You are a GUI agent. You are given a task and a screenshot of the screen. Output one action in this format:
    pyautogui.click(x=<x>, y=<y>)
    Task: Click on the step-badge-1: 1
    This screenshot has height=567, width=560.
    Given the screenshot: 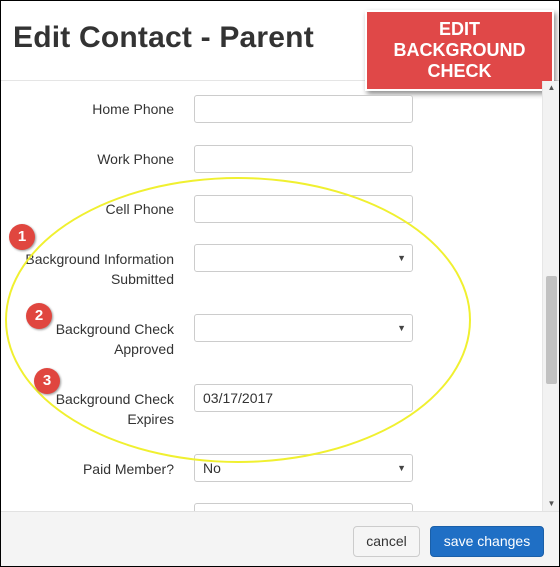 What is the action you would take?
    pyautogui.click(x=22, y=237)
    